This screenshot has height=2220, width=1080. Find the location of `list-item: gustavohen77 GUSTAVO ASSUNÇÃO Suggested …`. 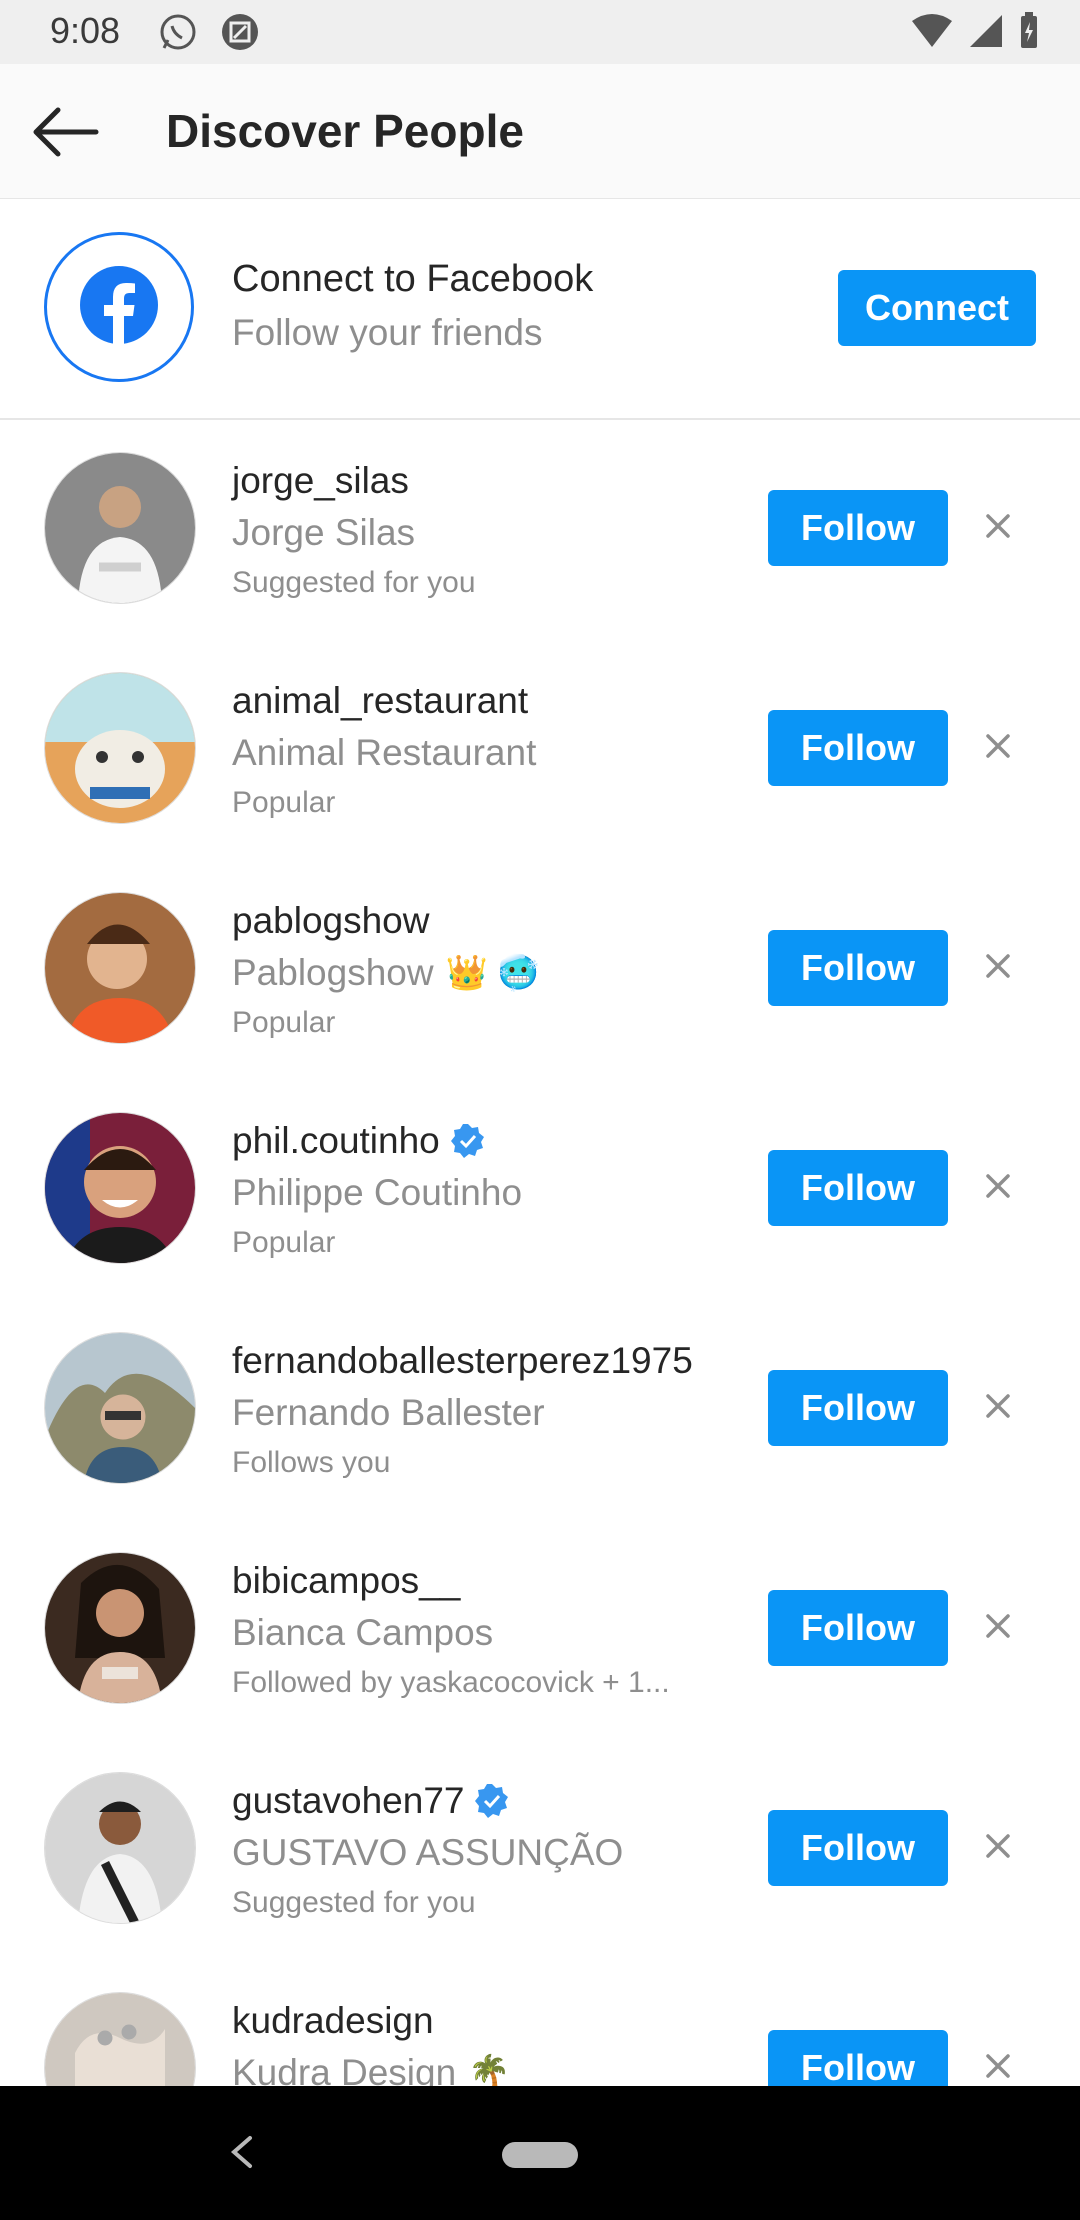

list-item: gustavohen77 GUSTAVO ASSUNÇÃO Suggested … is located at coordinates (540, 1848).